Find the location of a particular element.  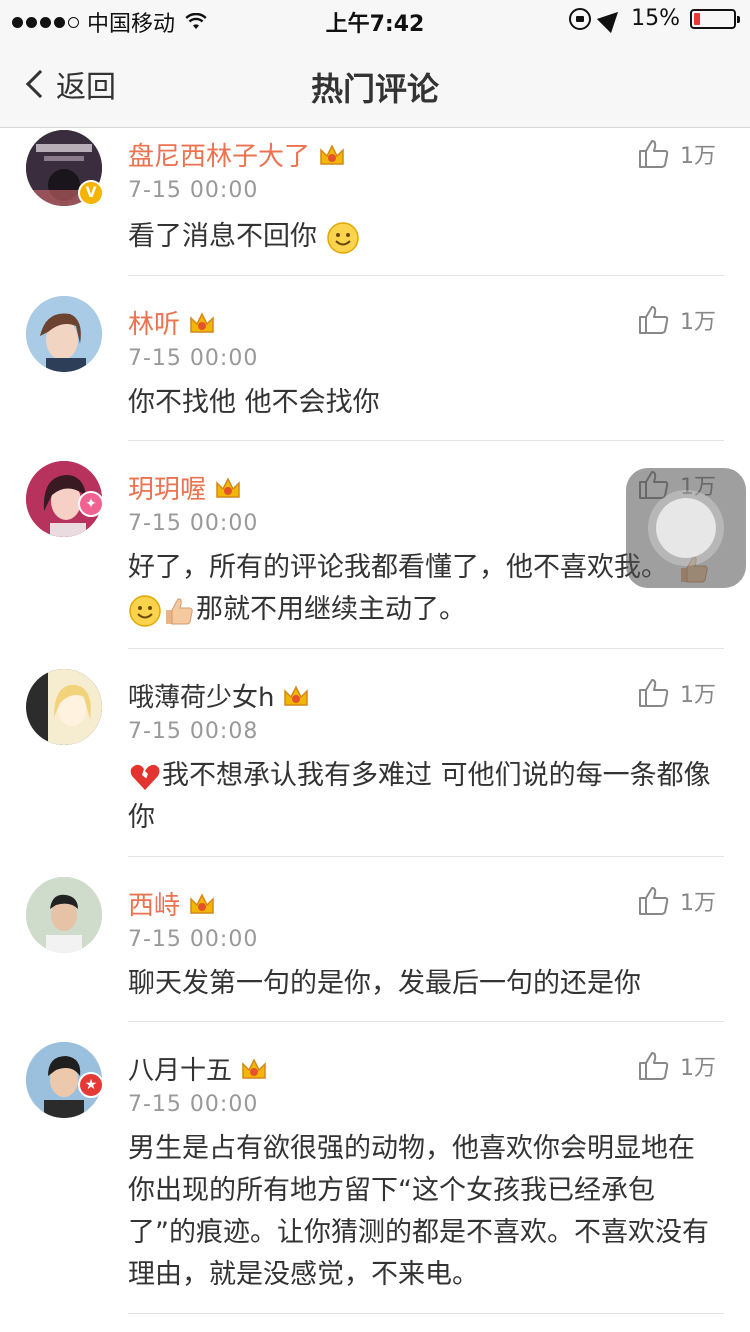

battery-fill is located at coordinates (697, 18).